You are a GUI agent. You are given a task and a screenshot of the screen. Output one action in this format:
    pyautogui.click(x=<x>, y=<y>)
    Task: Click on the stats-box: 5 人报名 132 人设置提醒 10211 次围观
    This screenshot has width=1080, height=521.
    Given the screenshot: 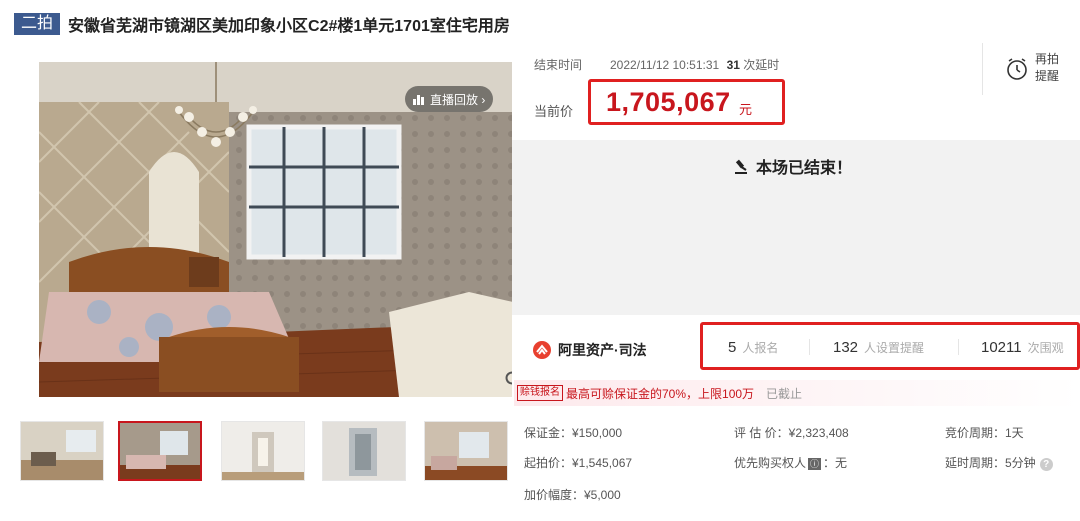 What is the action you would take?
    pyautogui.click(x=890, y=346)
    